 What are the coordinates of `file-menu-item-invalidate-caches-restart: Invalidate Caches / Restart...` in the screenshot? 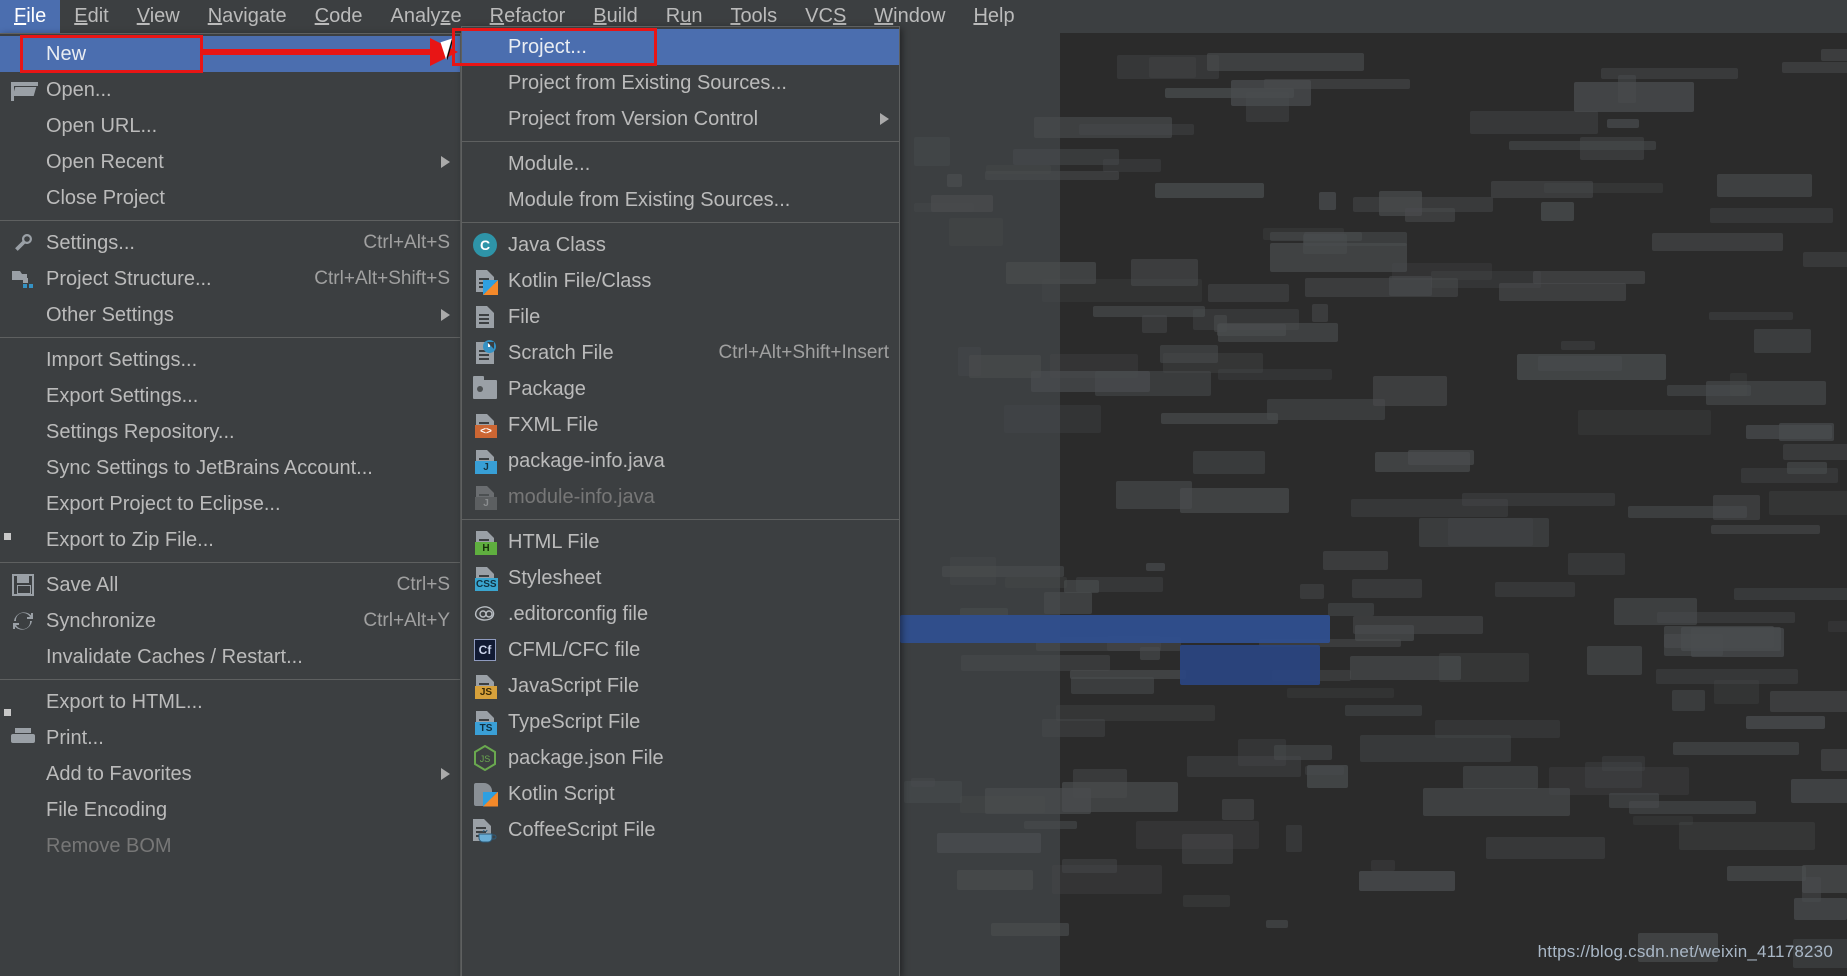 It's located at (230, 657).